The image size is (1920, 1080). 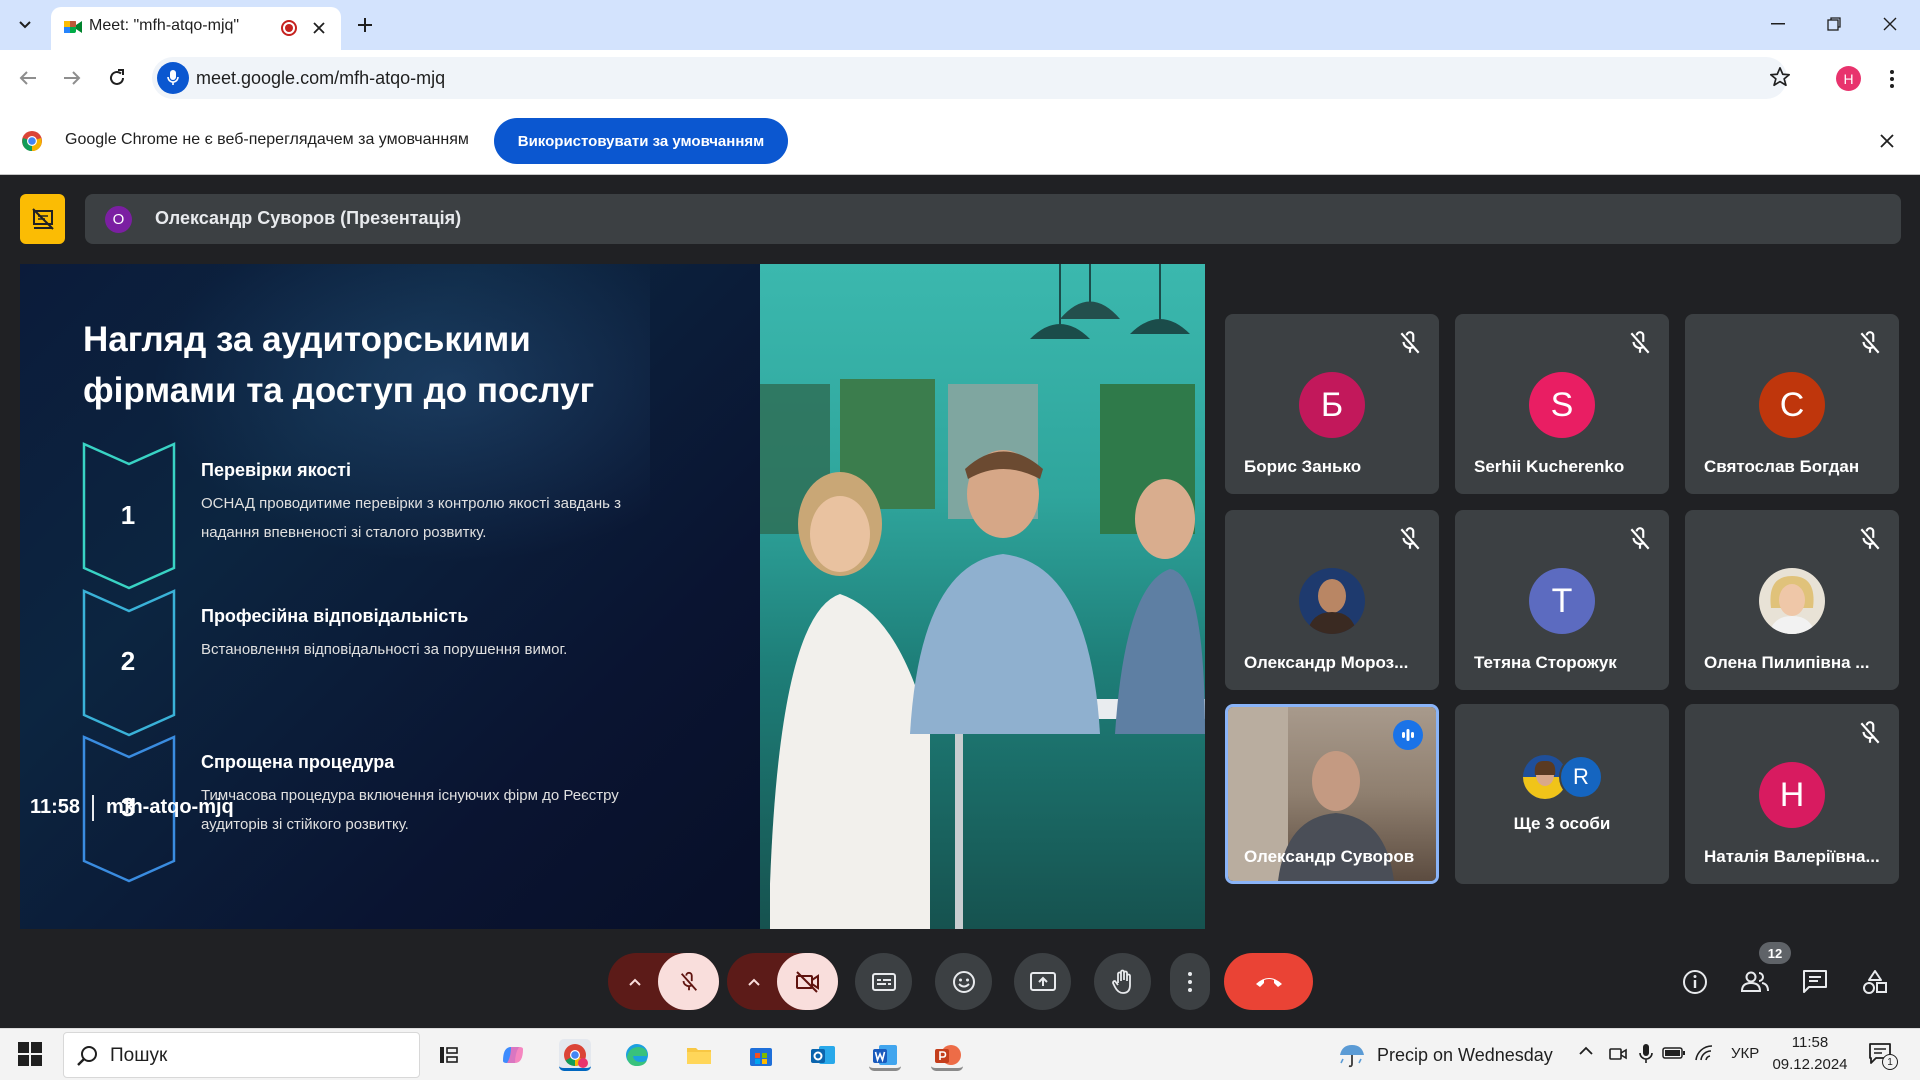 What do you see at coordinates (73, 27) in the screenshot?
I see `google-meet-favicon` at bounding box center [73, 27].